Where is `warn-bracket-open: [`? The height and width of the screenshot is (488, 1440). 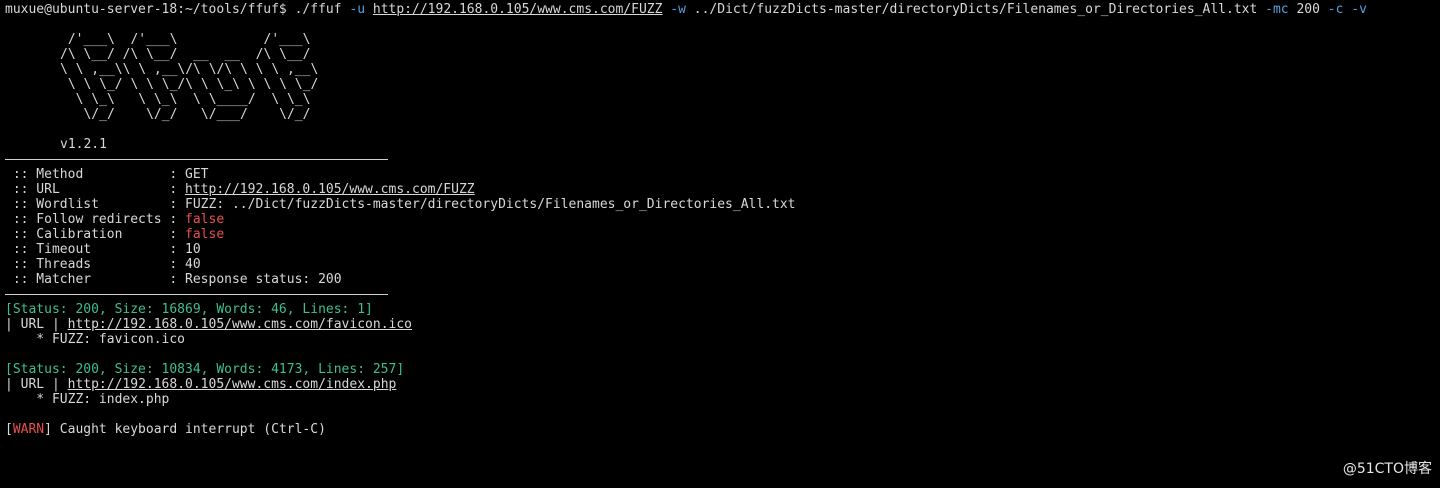
warn-bracket-open: [ is located at coordinates (9, 429).